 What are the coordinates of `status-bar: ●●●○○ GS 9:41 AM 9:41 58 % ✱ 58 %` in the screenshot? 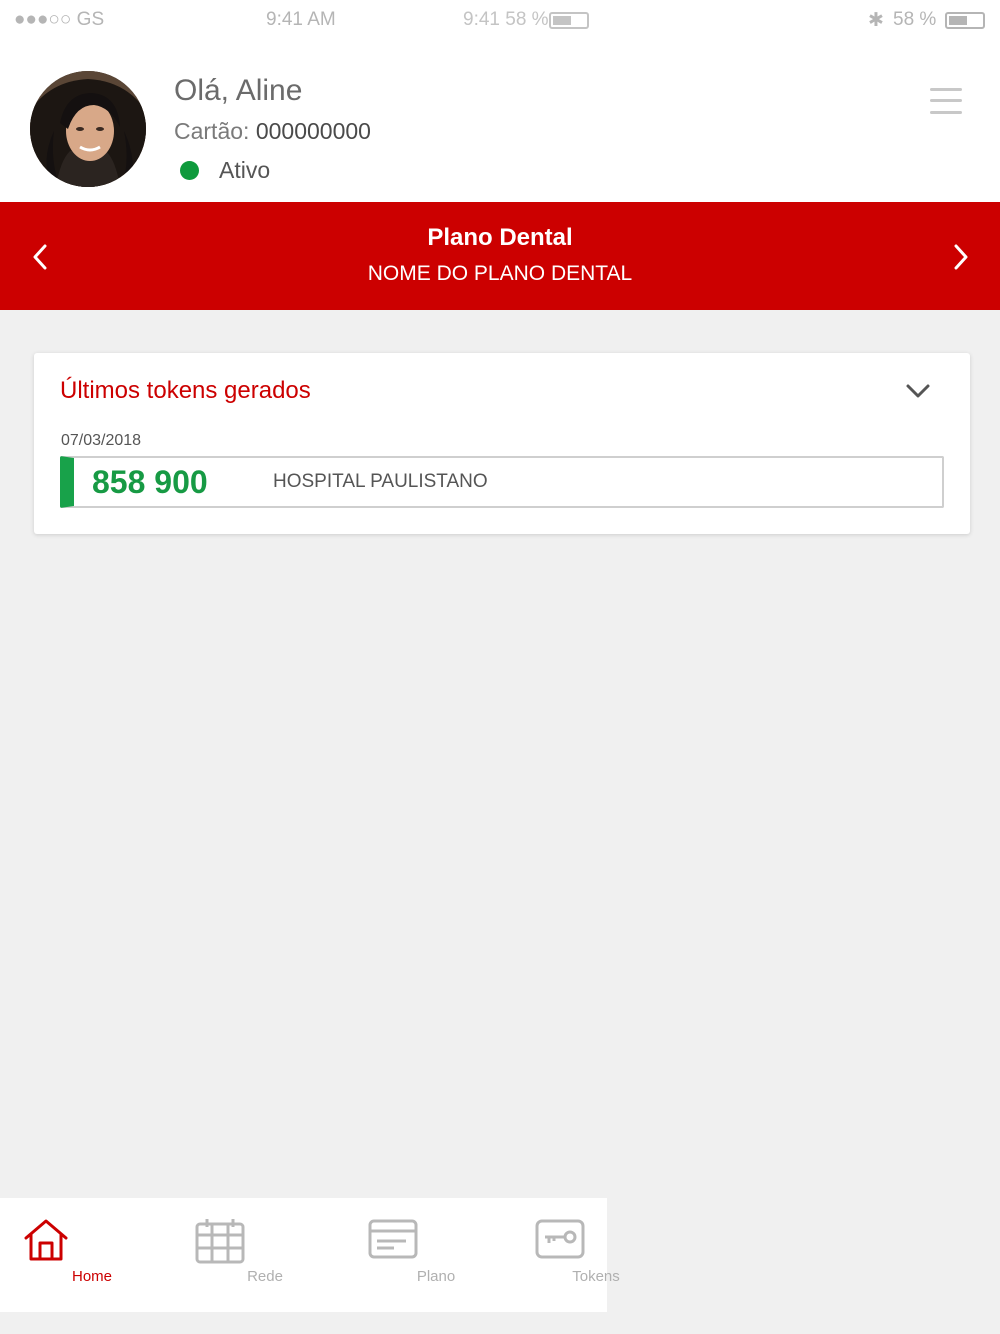 It's located at (500, 21).